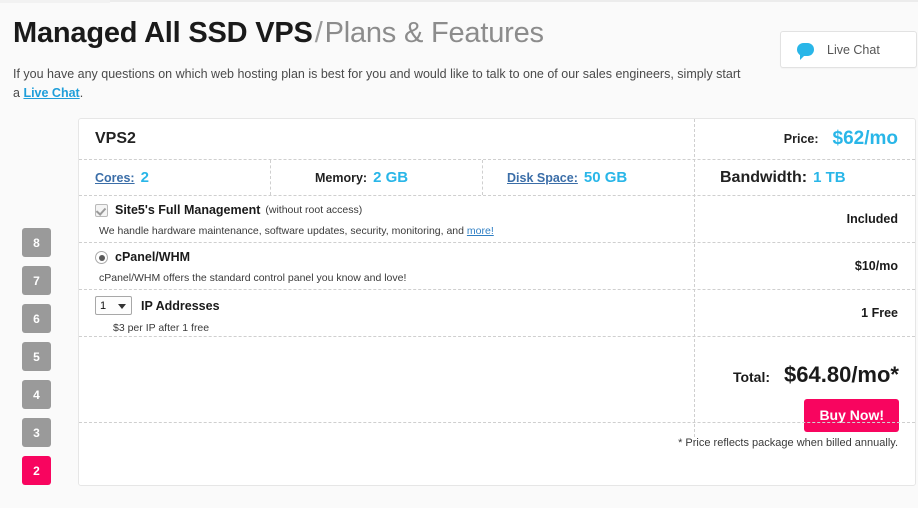  Describe the element at coordinates (341, 177) in the screenshot. I see `spec-memory-label: Memory:` at that location.